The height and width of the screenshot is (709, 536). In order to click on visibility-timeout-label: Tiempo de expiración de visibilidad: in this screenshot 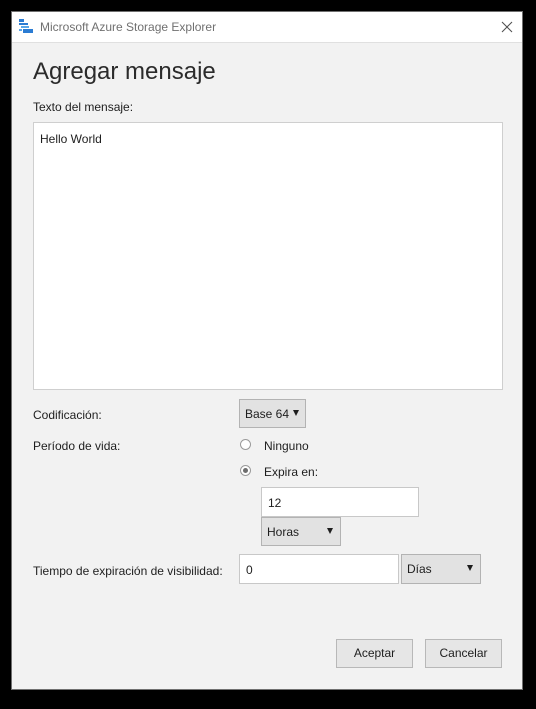, I will do `click(128, 571)`.